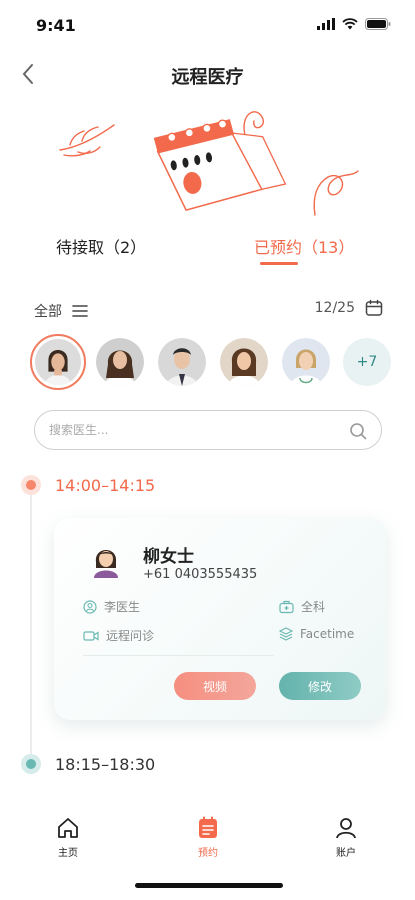 This screenshot has height=900, width=415. I want to click on status-icons, so click(354, 24).